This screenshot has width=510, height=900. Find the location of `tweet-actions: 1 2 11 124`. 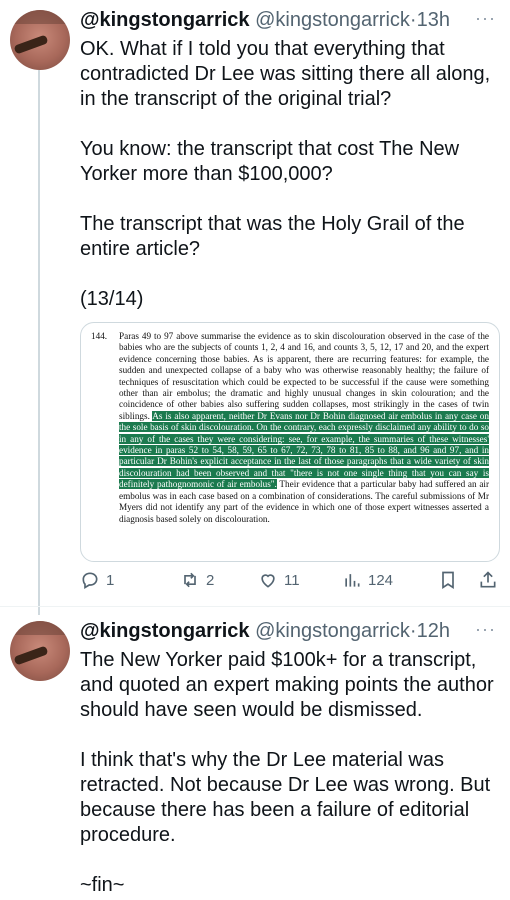

tweet-actions: 1 2 11 124 is located at coordinates (289, 582).